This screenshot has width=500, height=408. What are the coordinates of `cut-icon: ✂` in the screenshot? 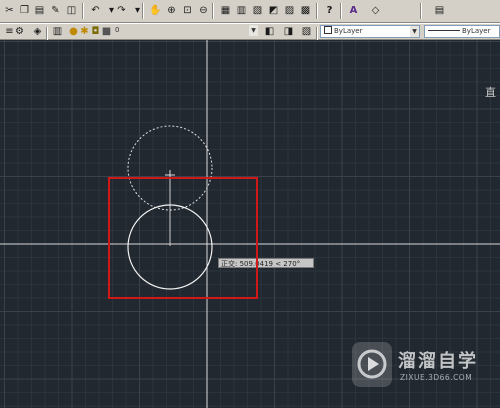 It's located at (9, 10).